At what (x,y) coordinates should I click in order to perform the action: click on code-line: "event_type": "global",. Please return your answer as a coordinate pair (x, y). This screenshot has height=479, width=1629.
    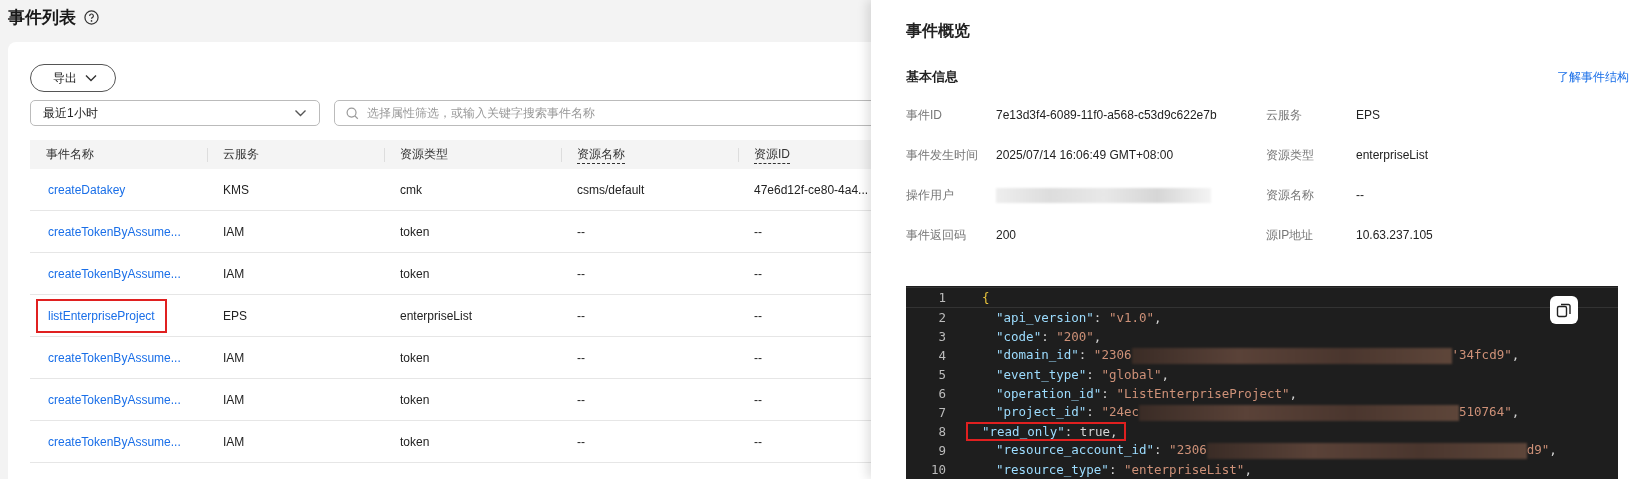
    Looking at the image, I should click on (1083, 375).